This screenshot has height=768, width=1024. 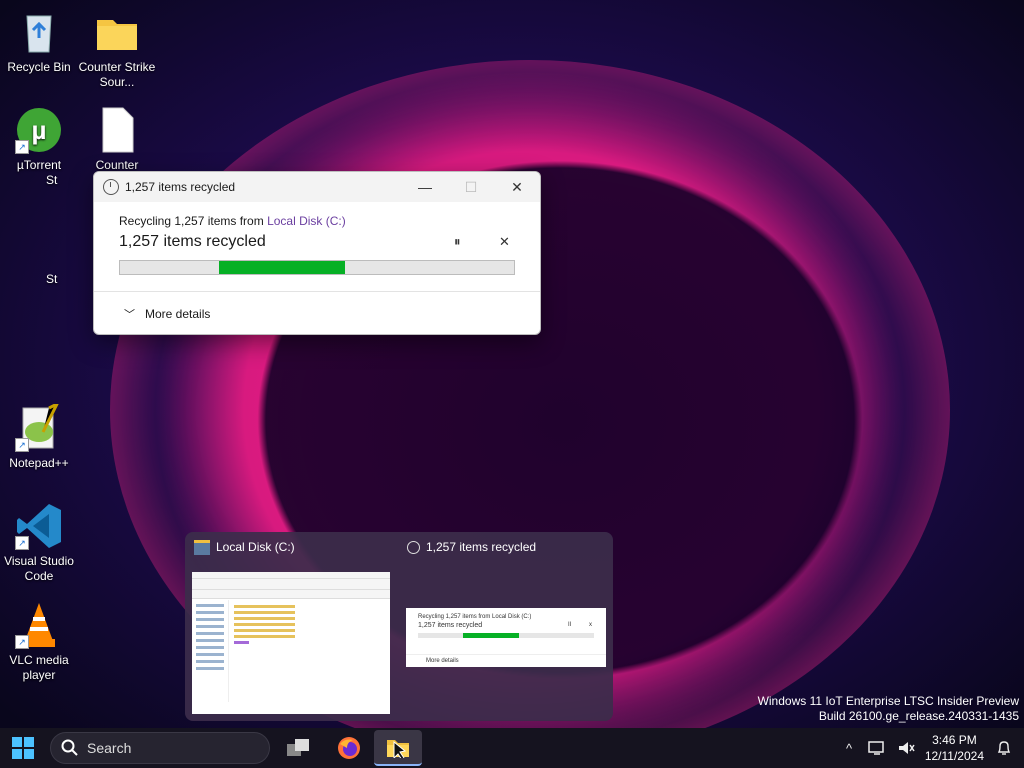 I want to click on clock-date: 12/11/2024, so click(x=954, y=756).